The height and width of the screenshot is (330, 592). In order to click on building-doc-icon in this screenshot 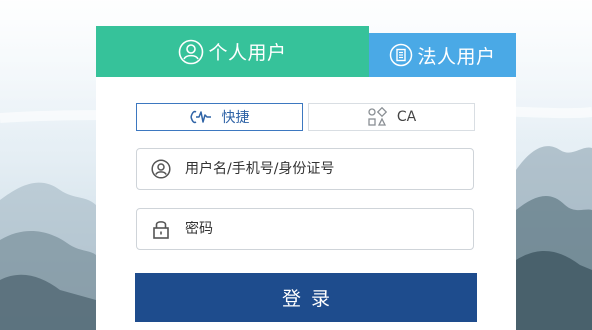, I will do `click(401, 55)`.